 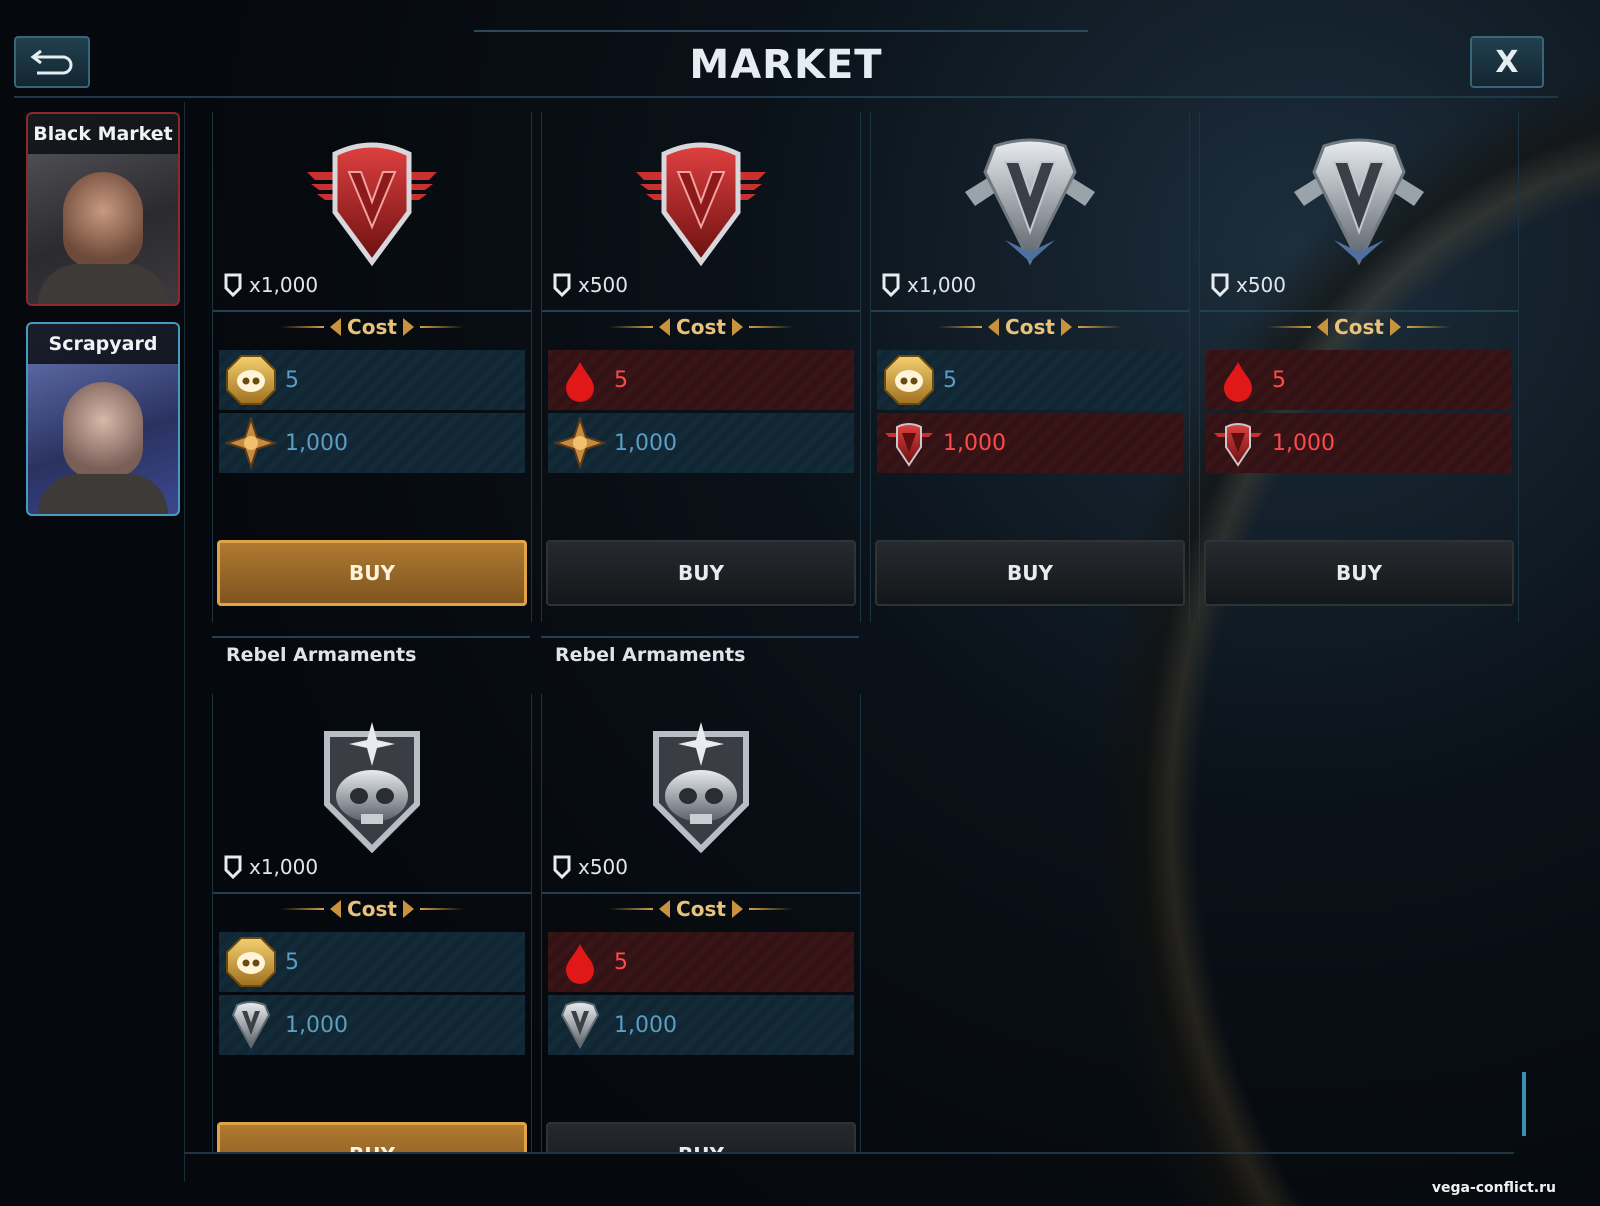 I want to click on top-bar: MARKET X, so click(x=786, y=63).